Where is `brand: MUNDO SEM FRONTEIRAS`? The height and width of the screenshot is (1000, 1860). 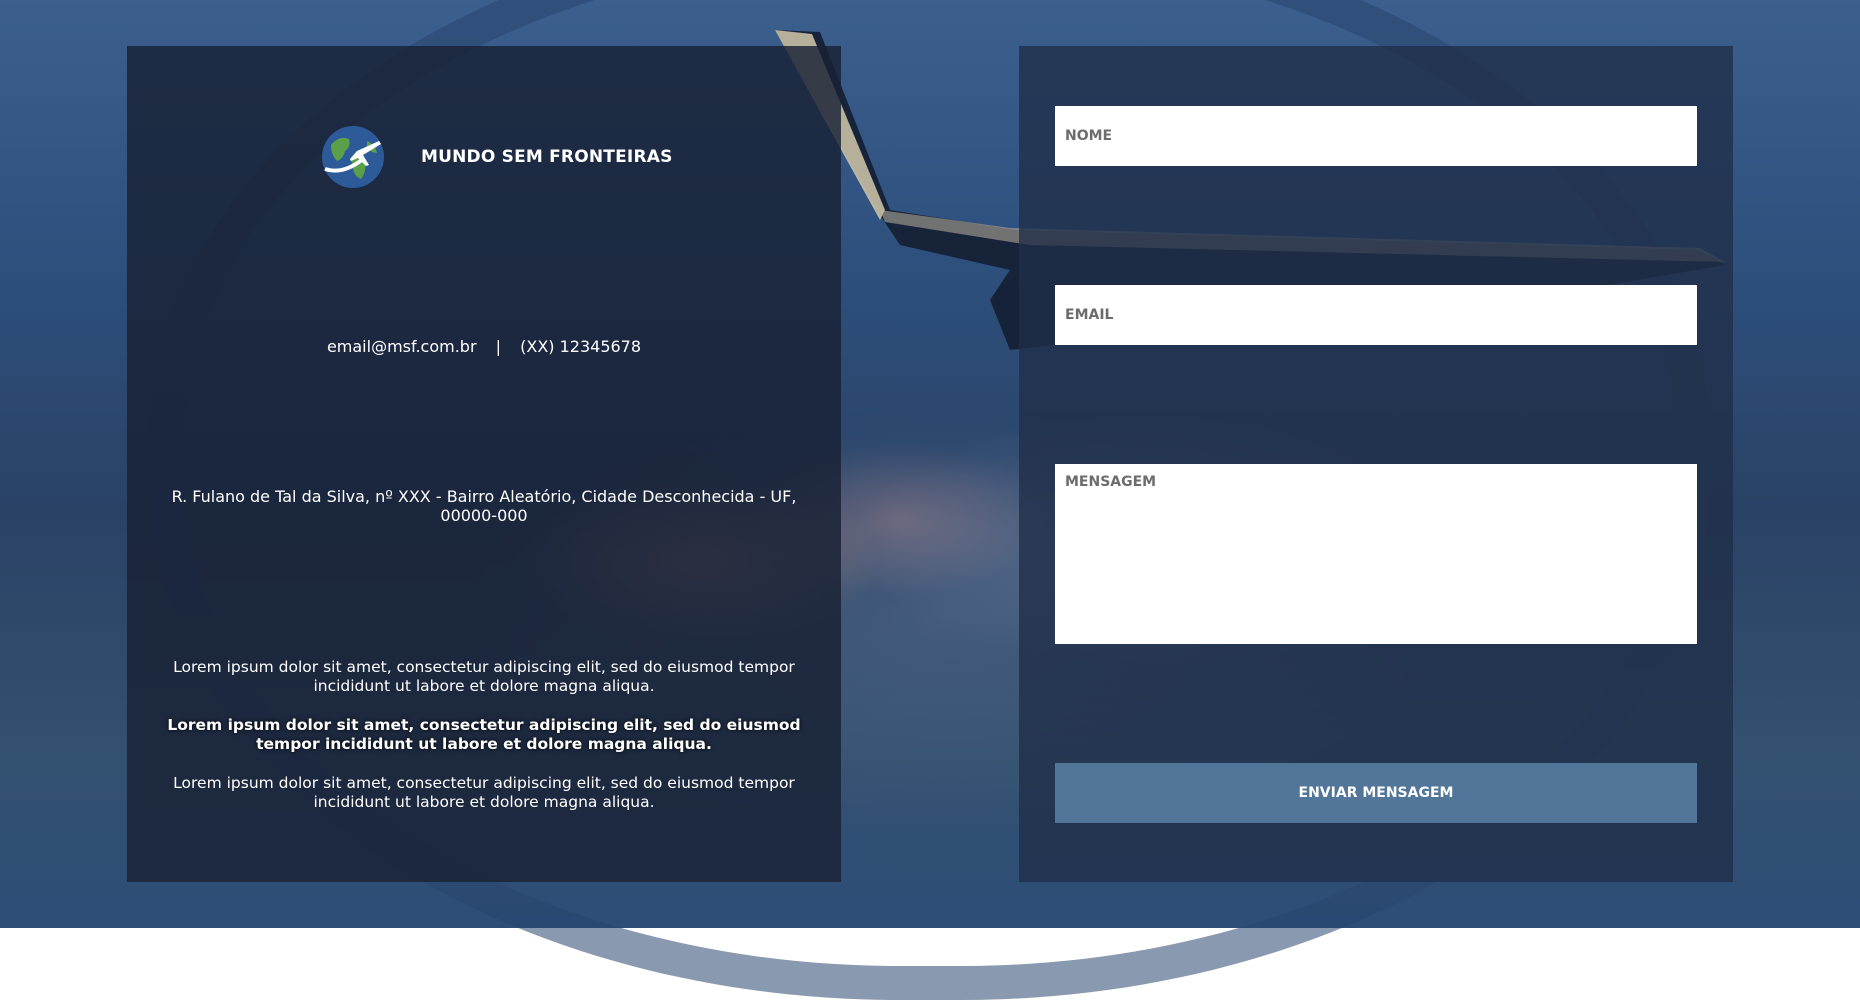
brand: MUNDO SEM FRONTEIRAS is located at coordinates (497, 157).